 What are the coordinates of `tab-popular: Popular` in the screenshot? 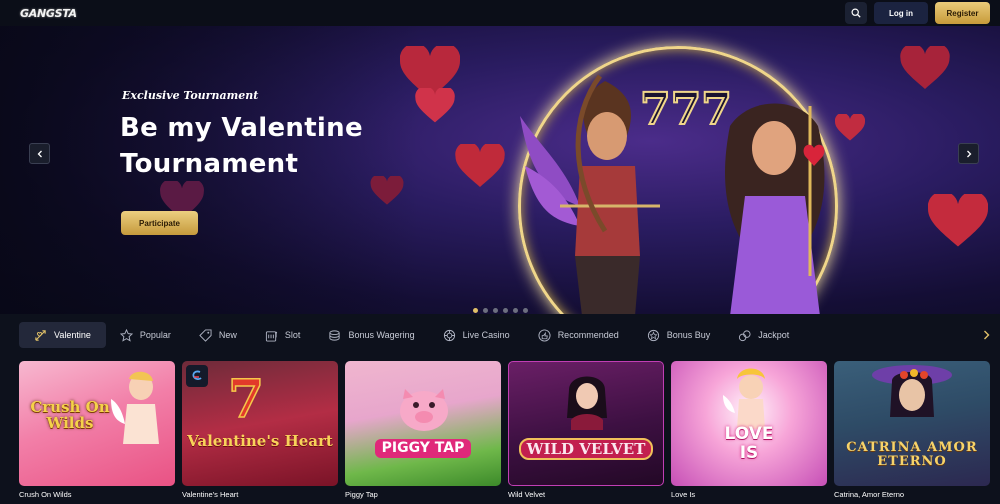 It's located at (145, 335).